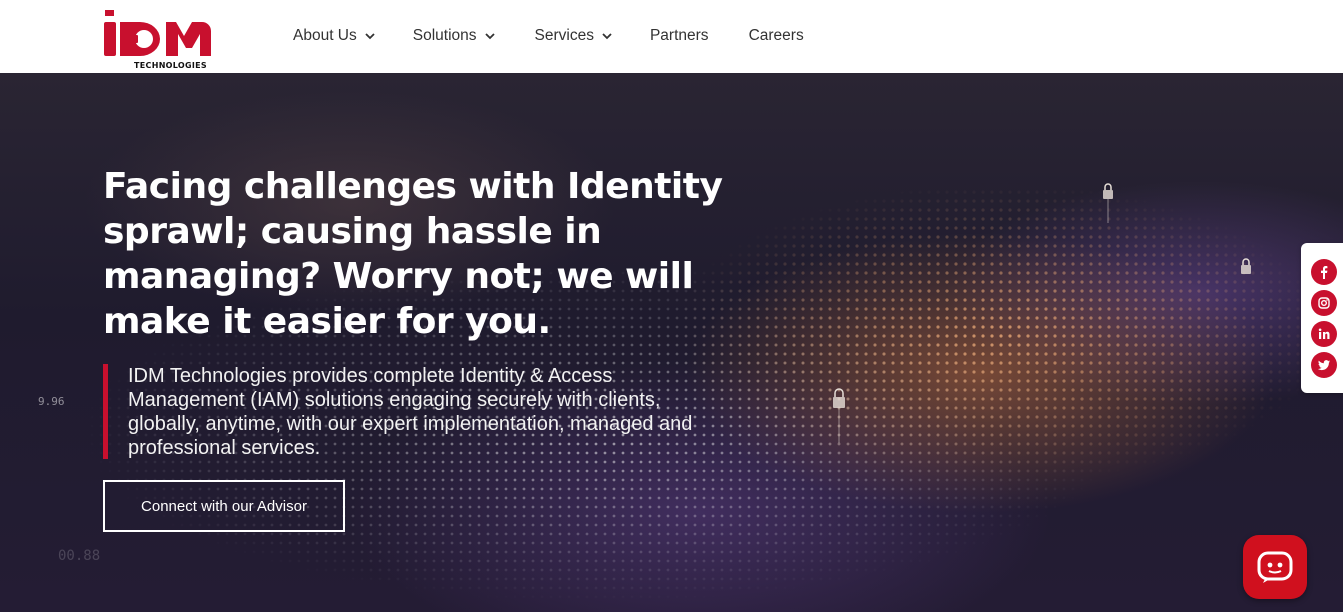  What do you see at coordinates (564, 35) in the screenshot?
I see `nav-services-label: Services` at bounding box center [564, 35].